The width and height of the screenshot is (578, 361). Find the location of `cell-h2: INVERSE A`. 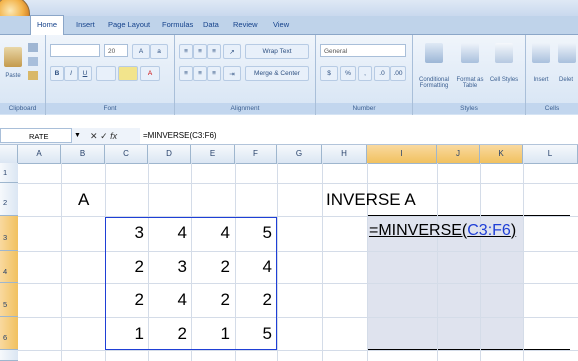

cell-h2: INVERSE A is located at coordinates (371, 200).